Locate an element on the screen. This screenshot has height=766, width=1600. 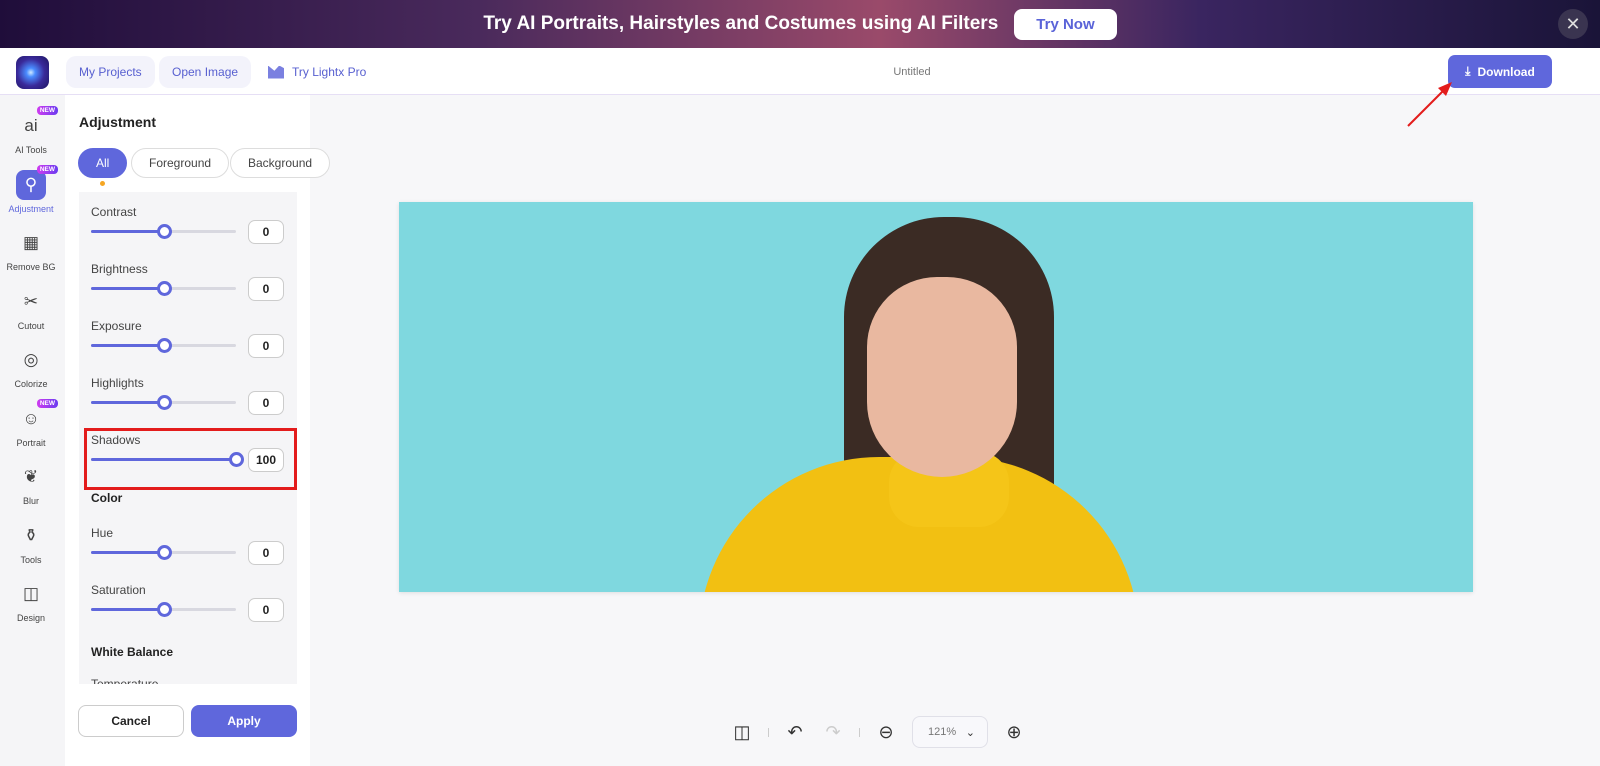
slider-label: Hue is located at coordinates (102, 533).